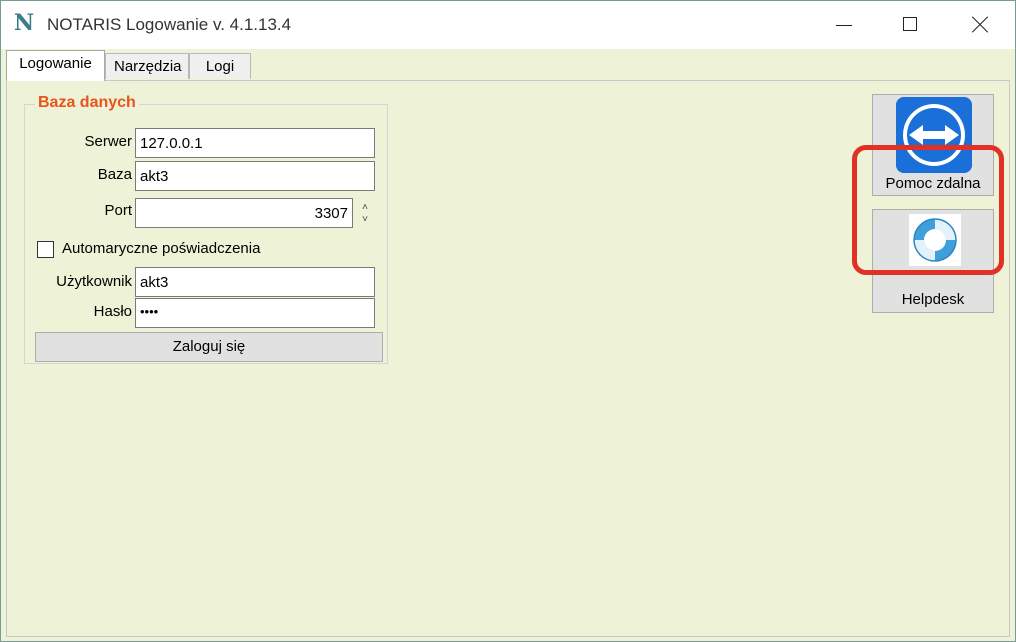 This screenshot has width=1016, height=642. Describe the element at coordinates (45, 249) in the screenshot. I see `auto-credentials-checkbox` at that location.